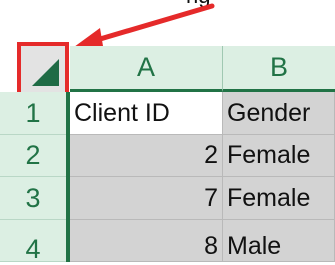  Describe the element at coordinates (279, 69) in the screenshot. I see `column-header-b: B` at that location.